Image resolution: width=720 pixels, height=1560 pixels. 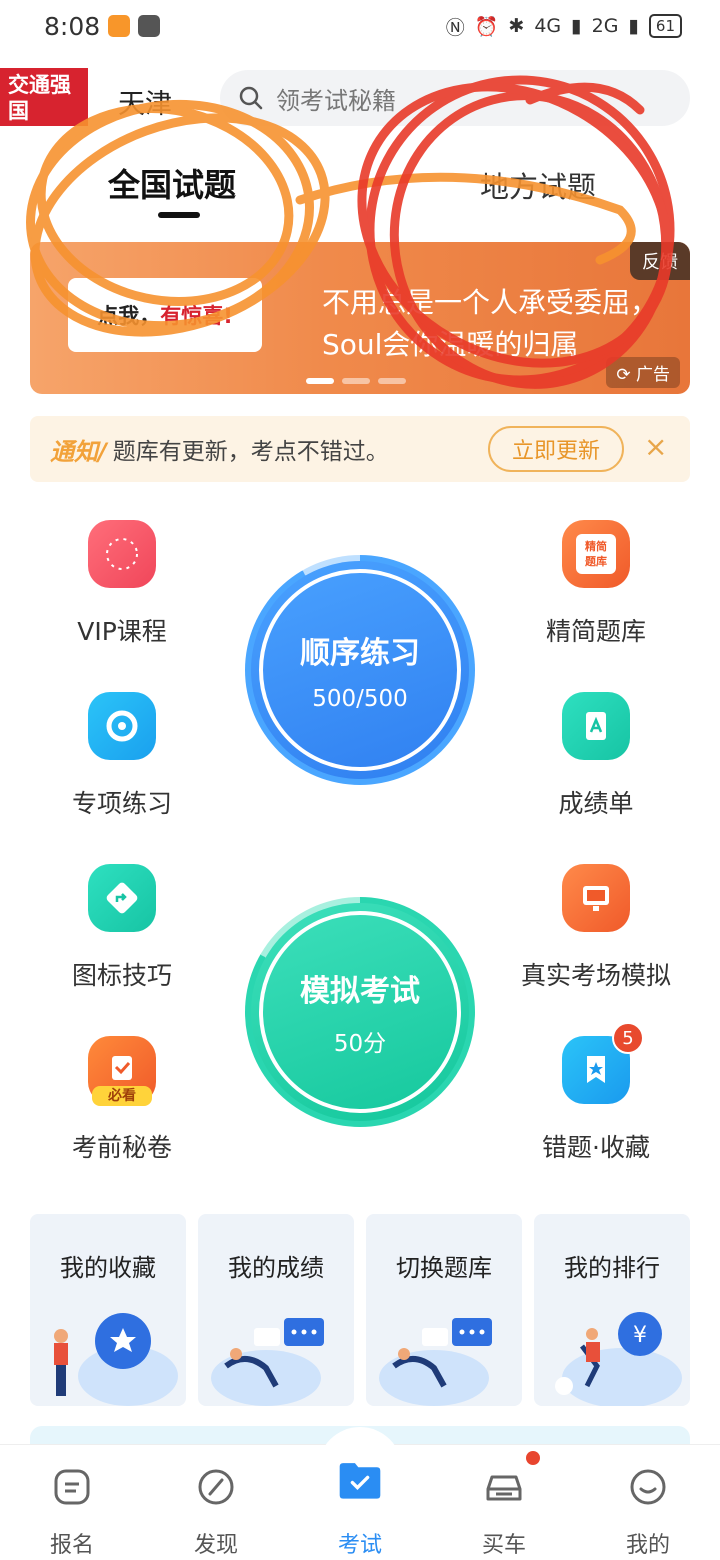 I want to click on signal-bars-icon: ▮, so click(x=576, y=26).